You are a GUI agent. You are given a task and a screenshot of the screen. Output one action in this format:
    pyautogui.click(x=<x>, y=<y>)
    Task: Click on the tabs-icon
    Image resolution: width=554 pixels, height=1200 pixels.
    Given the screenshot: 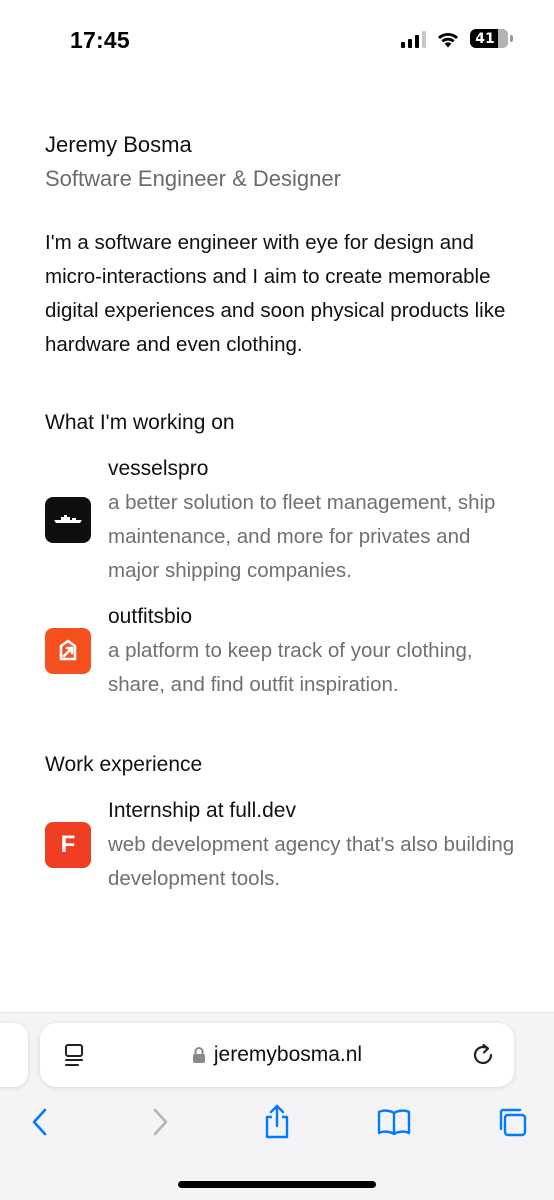 What is the action you would take?
    pyautogui.click(x=513, y=1122)
    